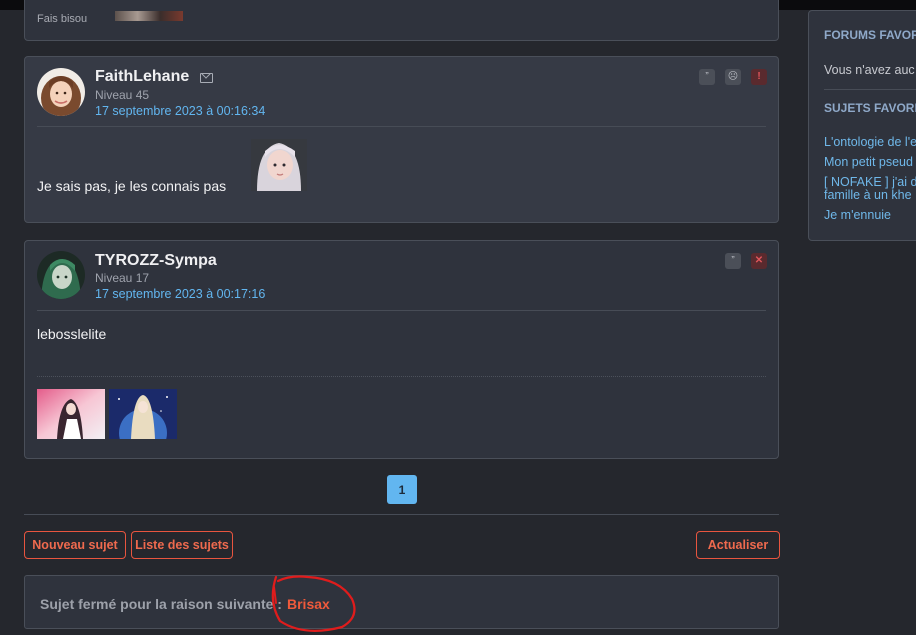  Describe the element at coordinates (122, 95) in the screenshot. I see `author-level: Niveau 45` at that location.